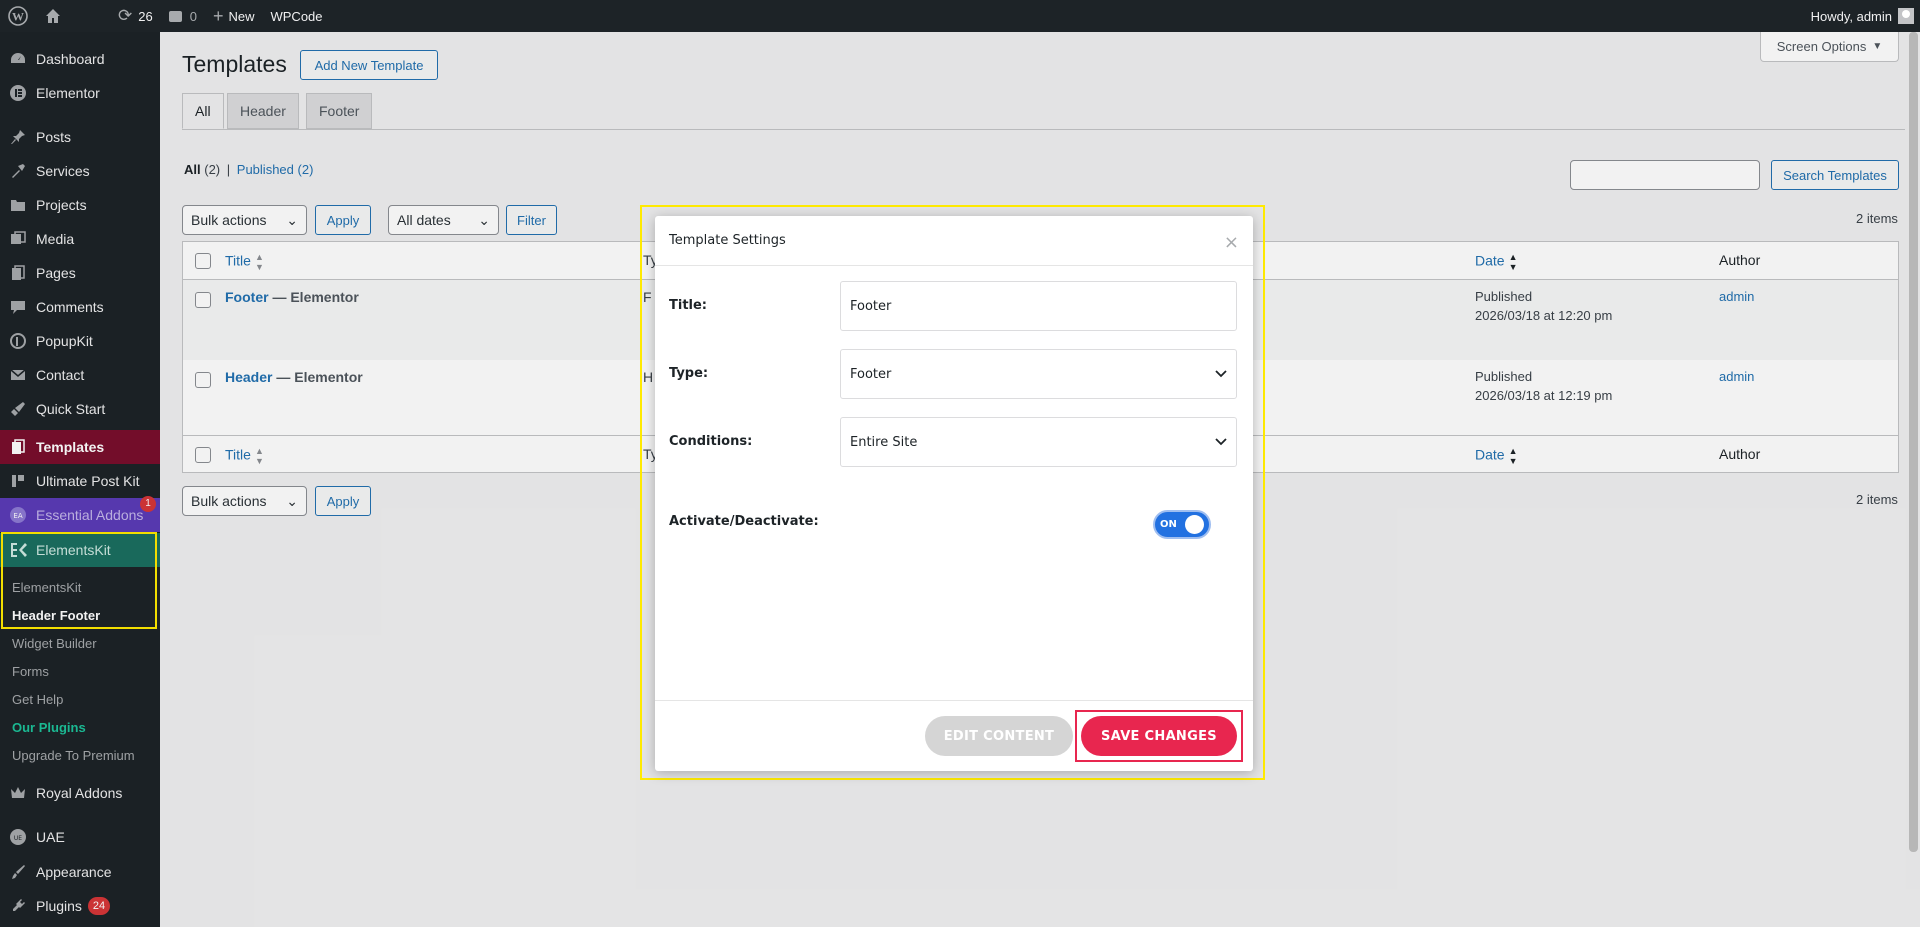  What do you see at coordinates (744, 521) in the screenshot?
I see `activate-deactivate-label: Activate/Deactivate:` at bounding box center [744, 521].